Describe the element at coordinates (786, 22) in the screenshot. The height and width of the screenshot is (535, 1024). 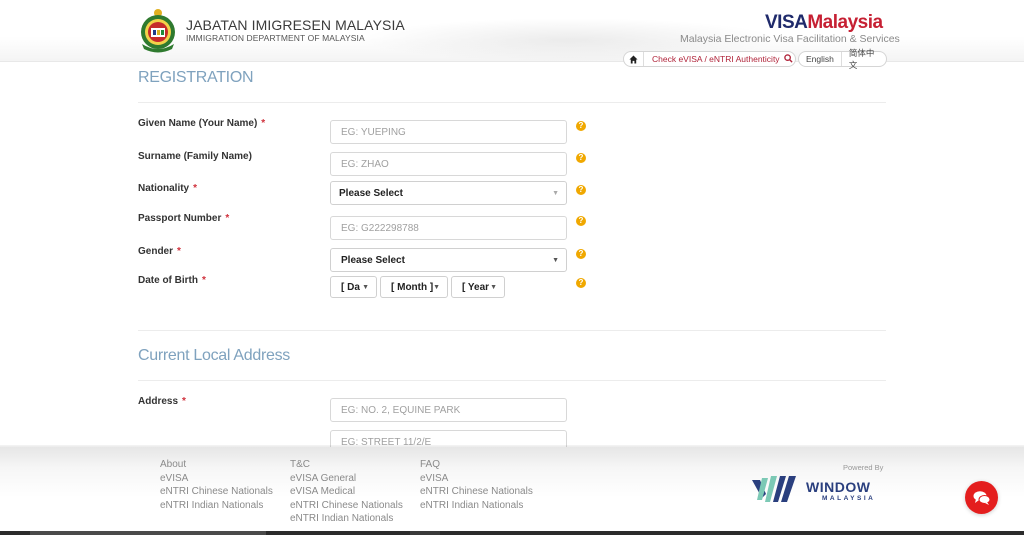
I see `brand-visa: VISA` at that location.